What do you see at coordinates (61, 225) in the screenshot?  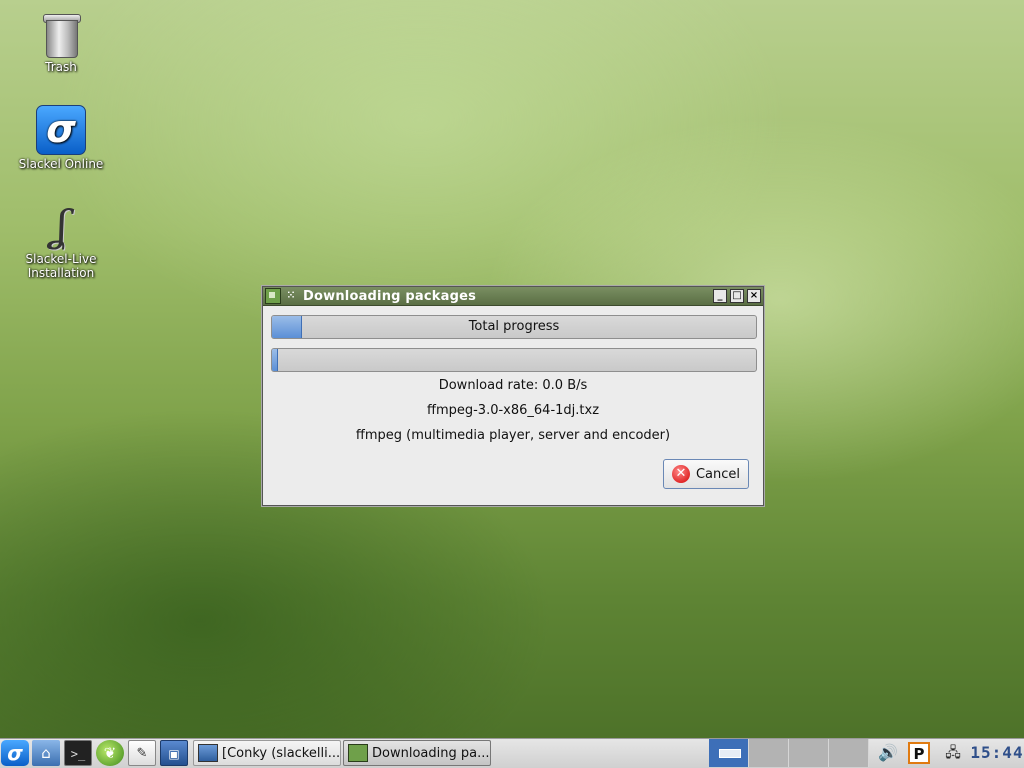 I see `slackel-live-icon: ʆ` at bounding box center [61, 225].